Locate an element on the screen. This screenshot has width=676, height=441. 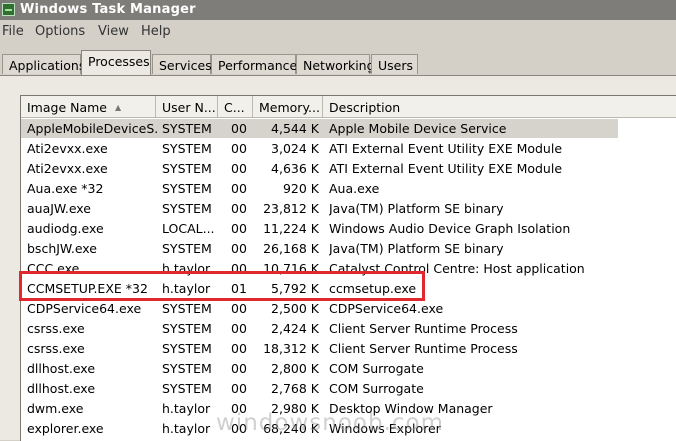
column-image-name: Image Name ▲ is located at coordinates (88, 106).